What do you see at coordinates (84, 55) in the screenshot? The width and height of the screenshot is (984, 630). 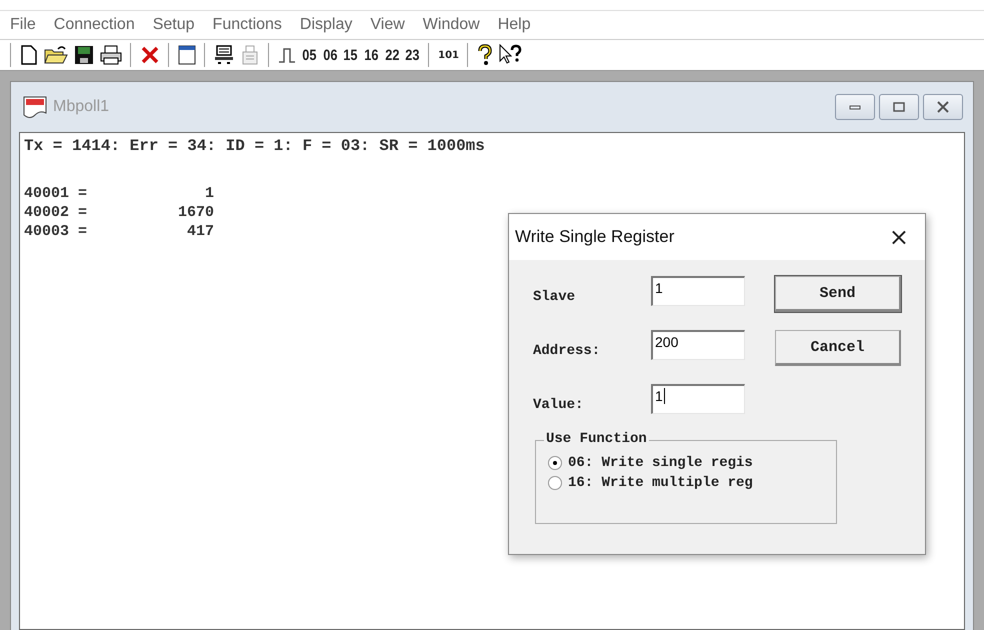 I see `save-icon` at bounding box center [84, 55].